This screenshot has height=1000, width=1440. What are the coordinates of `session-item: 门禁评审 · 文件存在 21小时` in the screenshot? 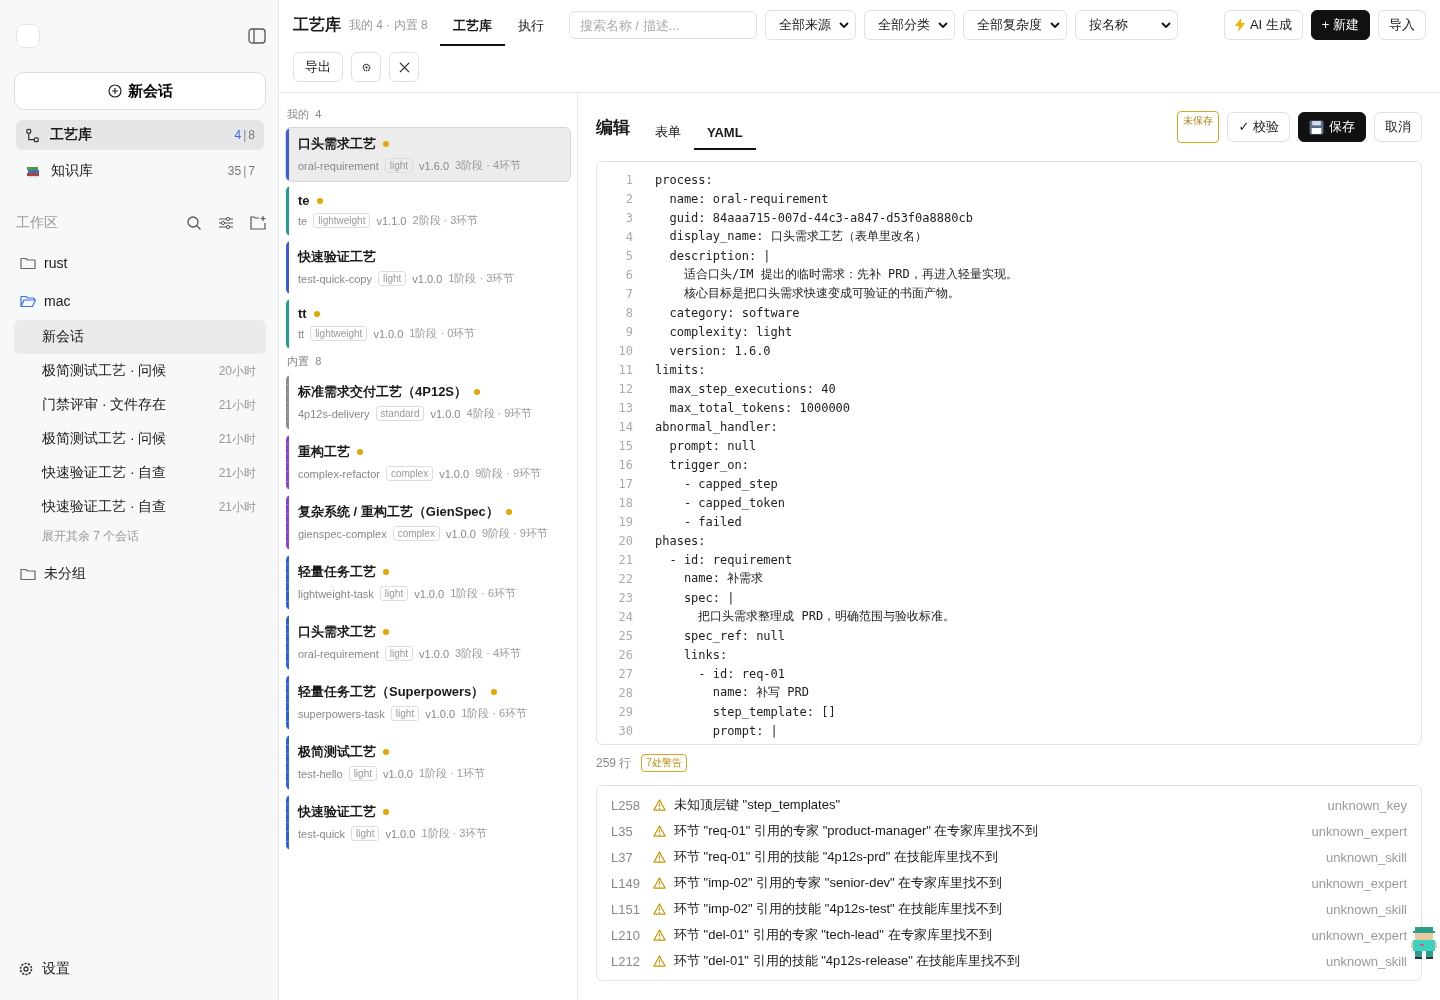 It's located at (140, 405).